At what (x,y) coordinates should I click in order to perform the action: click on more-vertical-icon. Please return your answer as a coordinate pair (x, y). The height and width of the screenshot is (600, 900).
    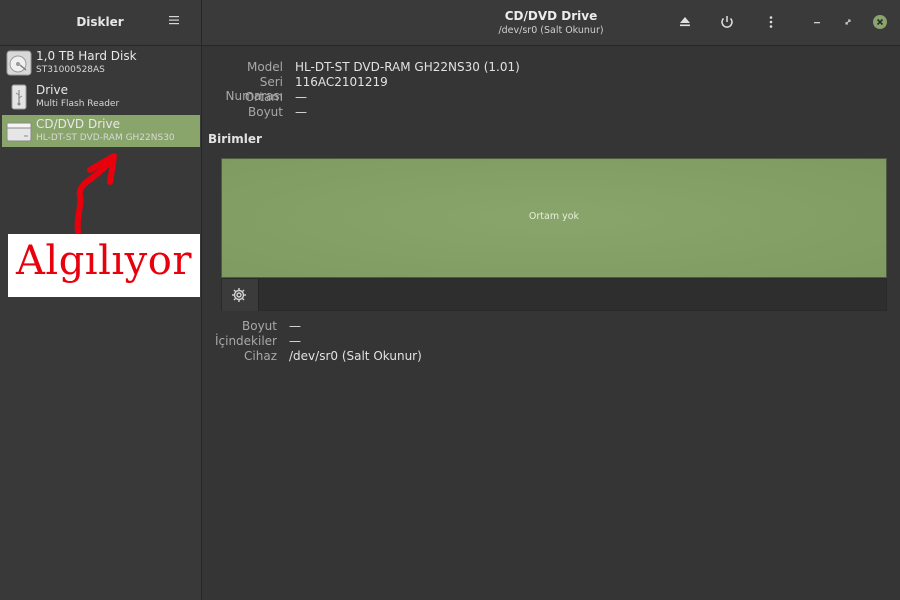
    Looking at the image, I should click on (771, 22).